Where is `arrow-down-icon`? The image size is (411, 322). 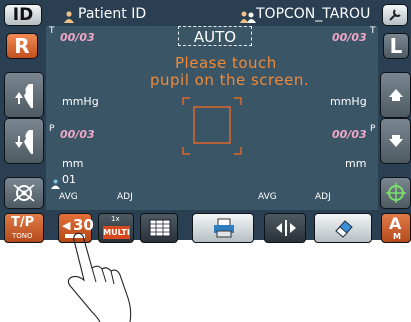
arrow-down-icon is located at coordinates (395, 141).